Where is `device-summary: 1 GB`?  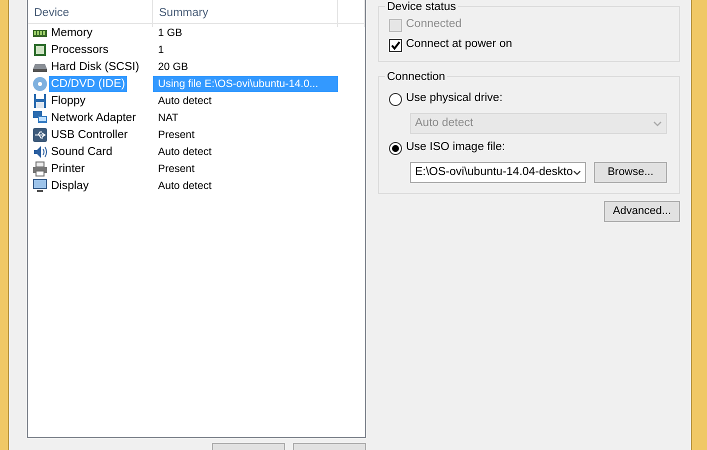 device-summary: 1 GB is located at coordinates (170, 33).